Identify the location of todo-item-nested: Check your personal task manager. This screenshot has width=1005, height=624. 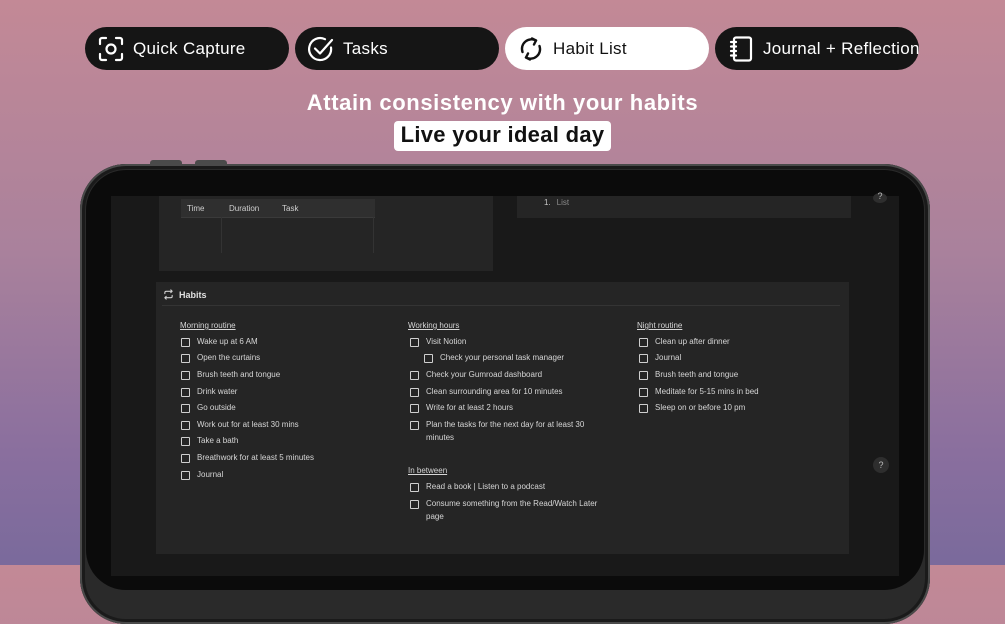
(522, 358).